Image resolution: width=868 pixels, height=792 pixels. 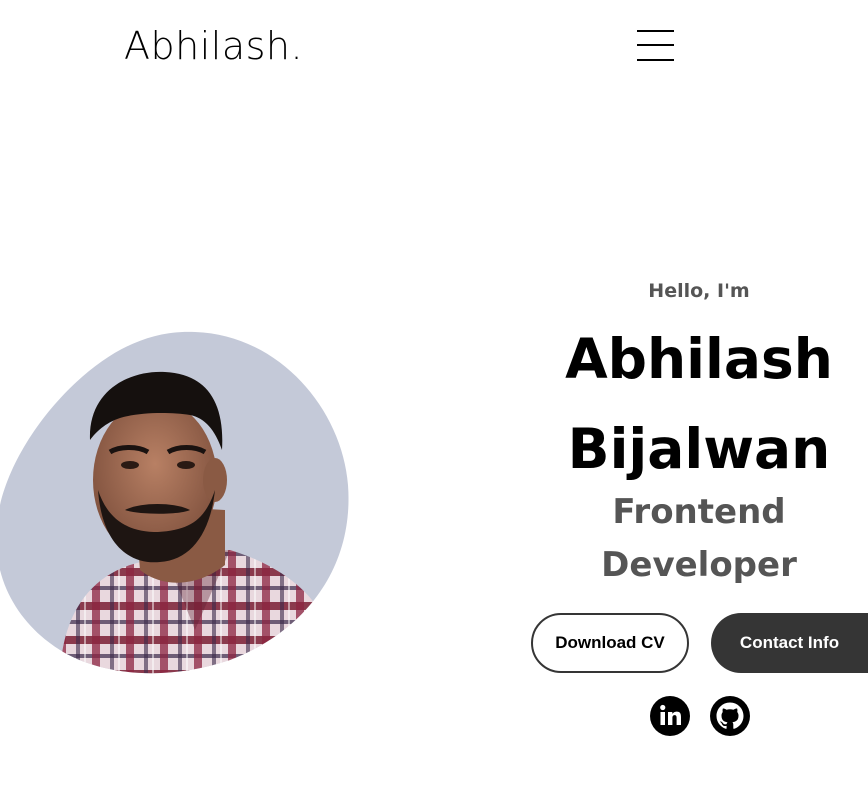 What do you see at coordinates (610, 643) in the screenshot?
I see `download-cv-button: Download CV` at bounding box center [610, 643].